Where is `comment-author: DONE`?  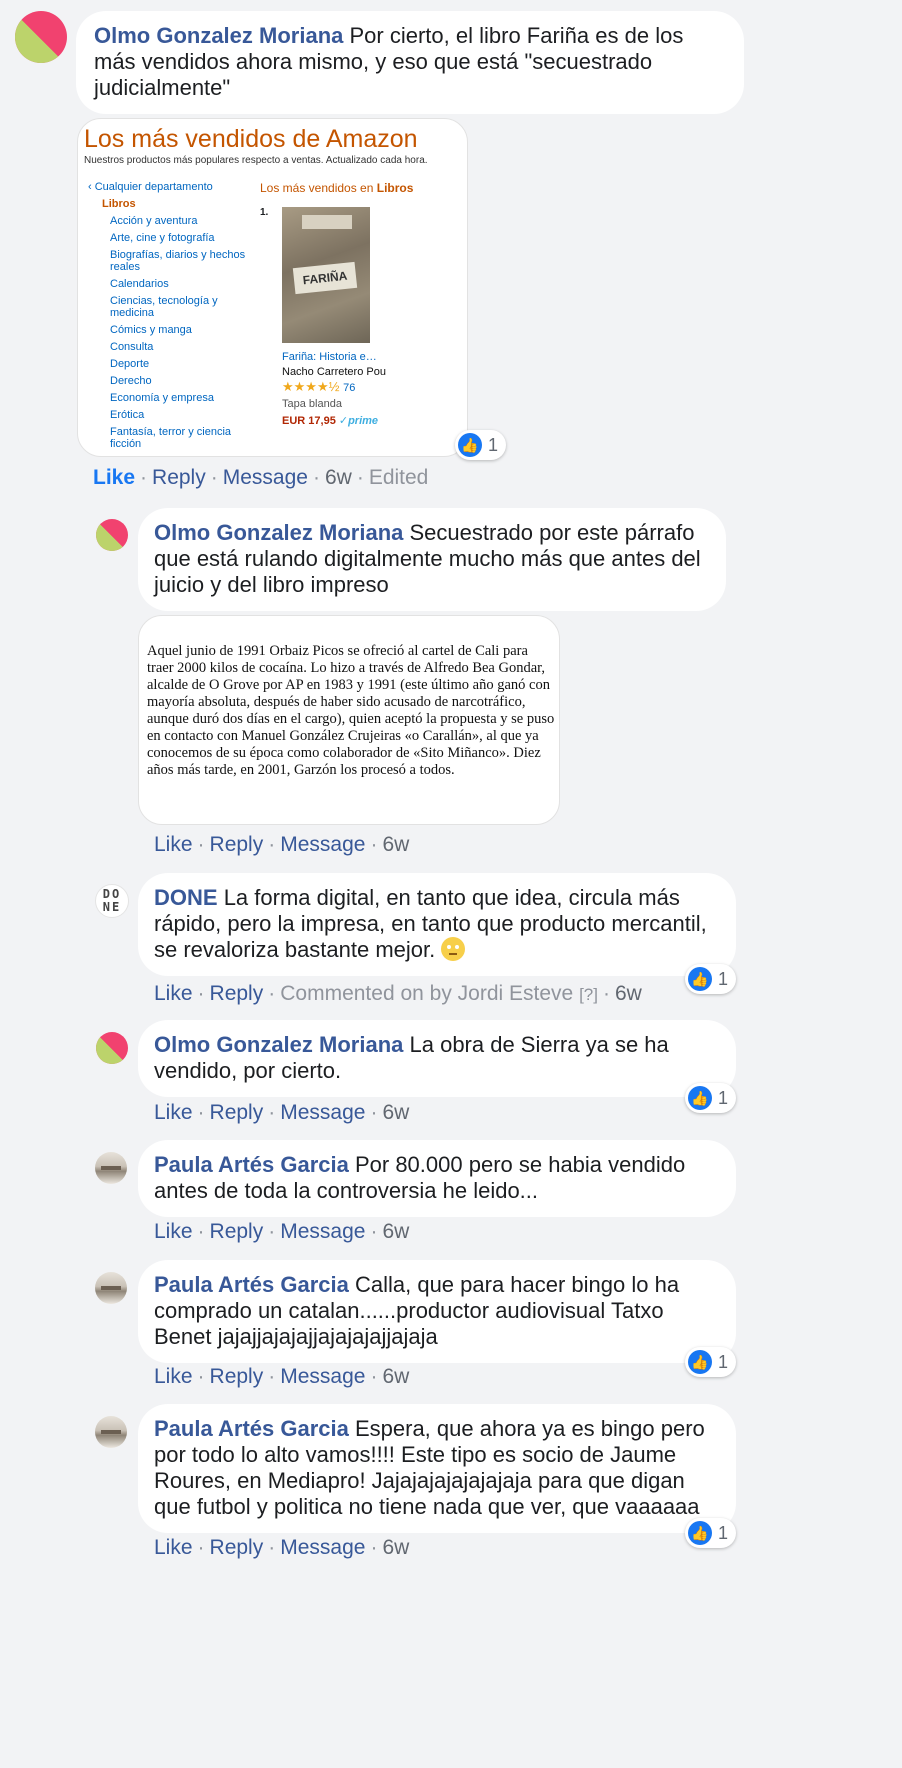
comment-author: DONE is located at coordinates (186, 897).